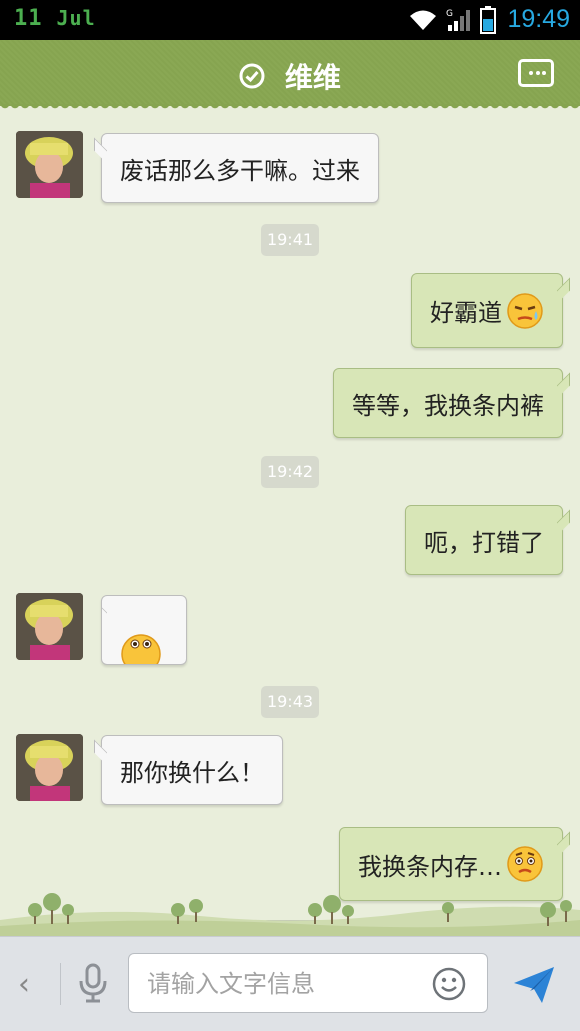 Image resolution: width=580 pixels, height=1031 pixels. I want to click on signal-icon: G, so click(458, 20).